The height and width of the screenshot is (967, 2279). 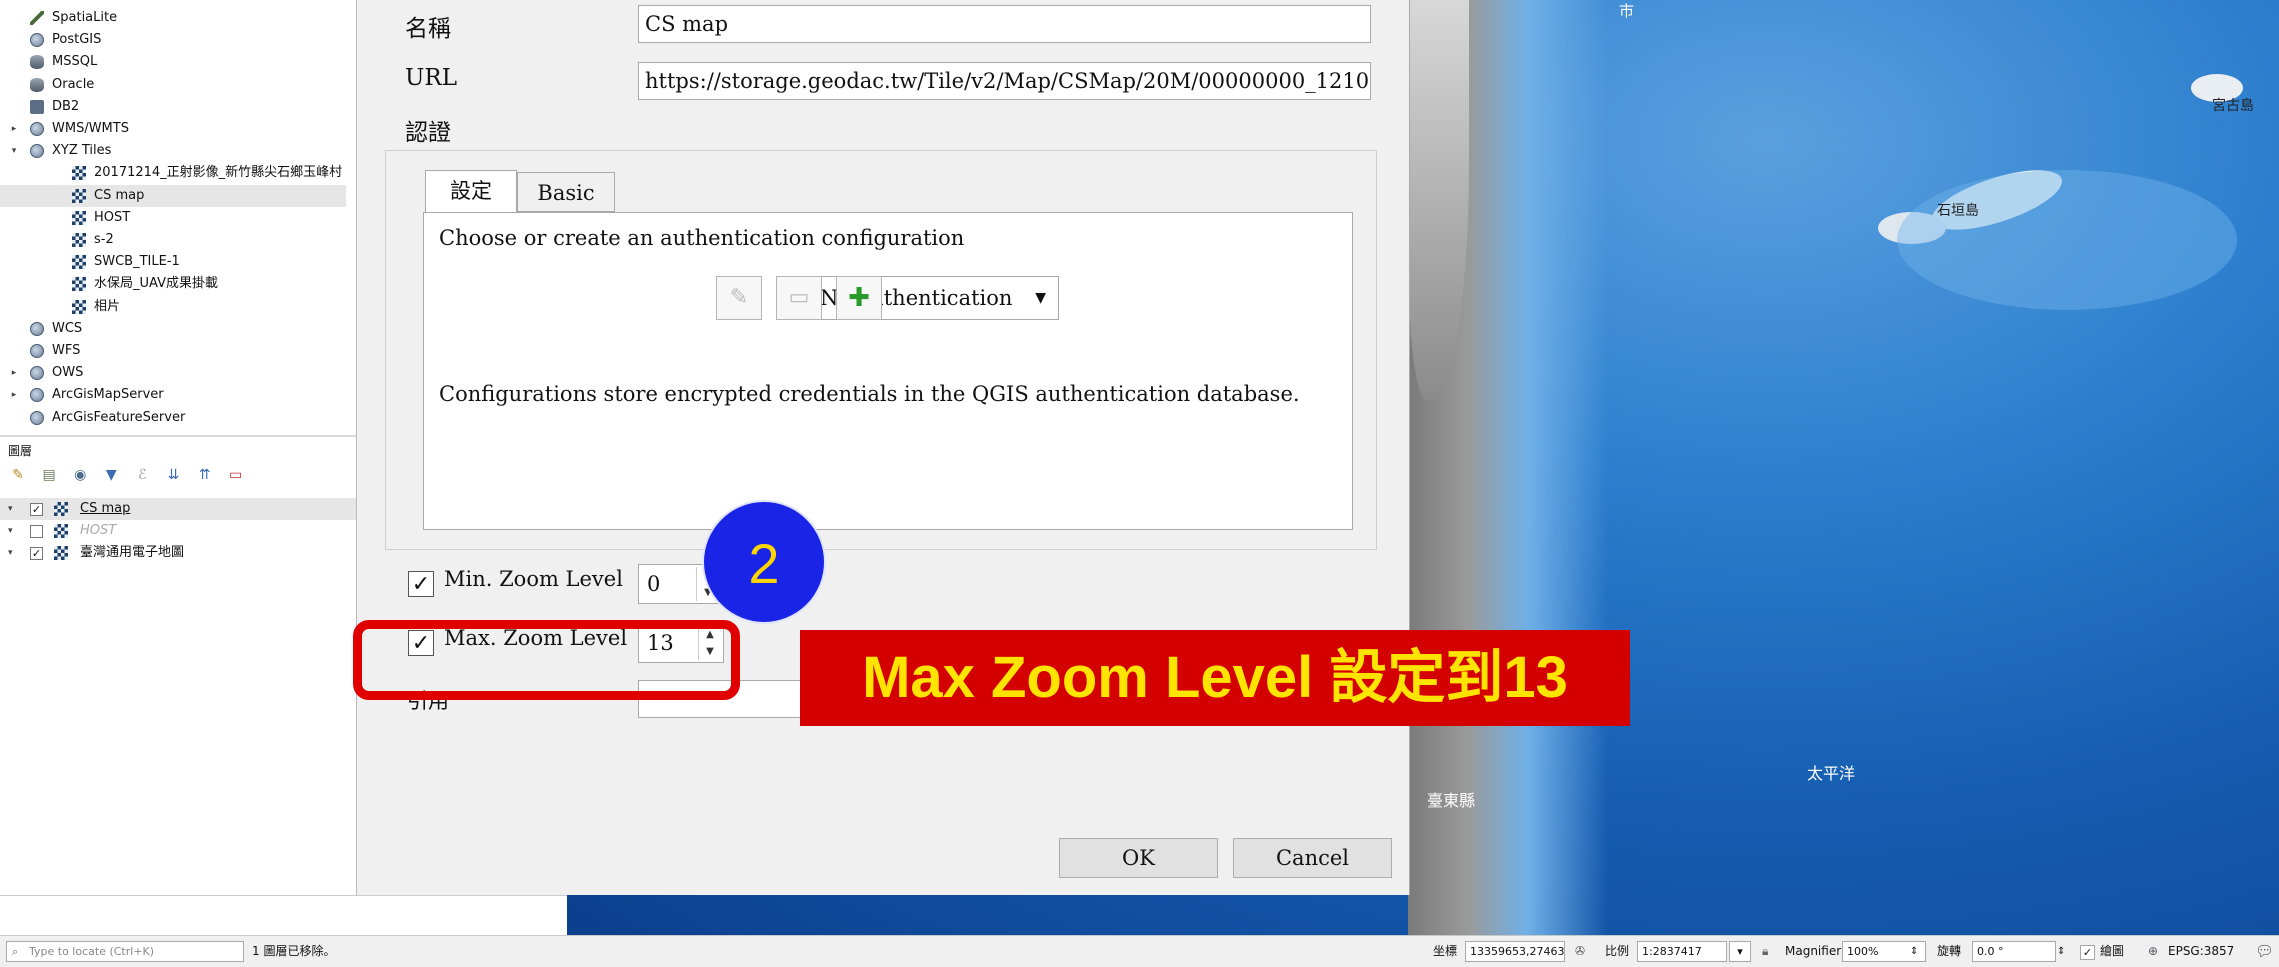 What do you see at coordinates (1627, 11) in the screenshot?
I see `map-label-city: 市` at bounding box center [1627, 11].